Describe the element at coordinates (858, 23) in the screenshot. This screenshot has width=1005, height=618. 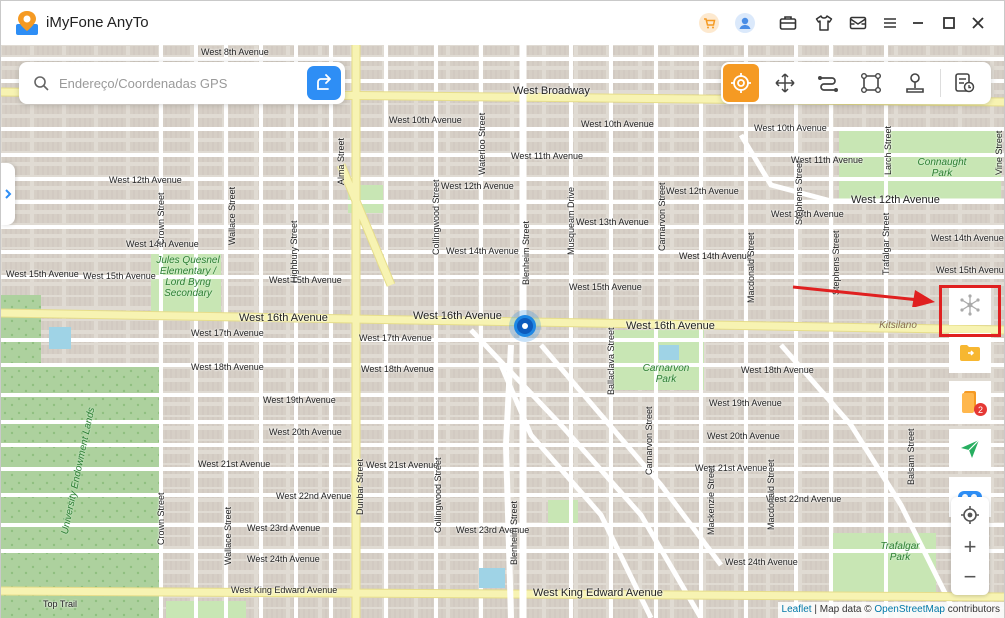
I see `mail-icon` at that location.